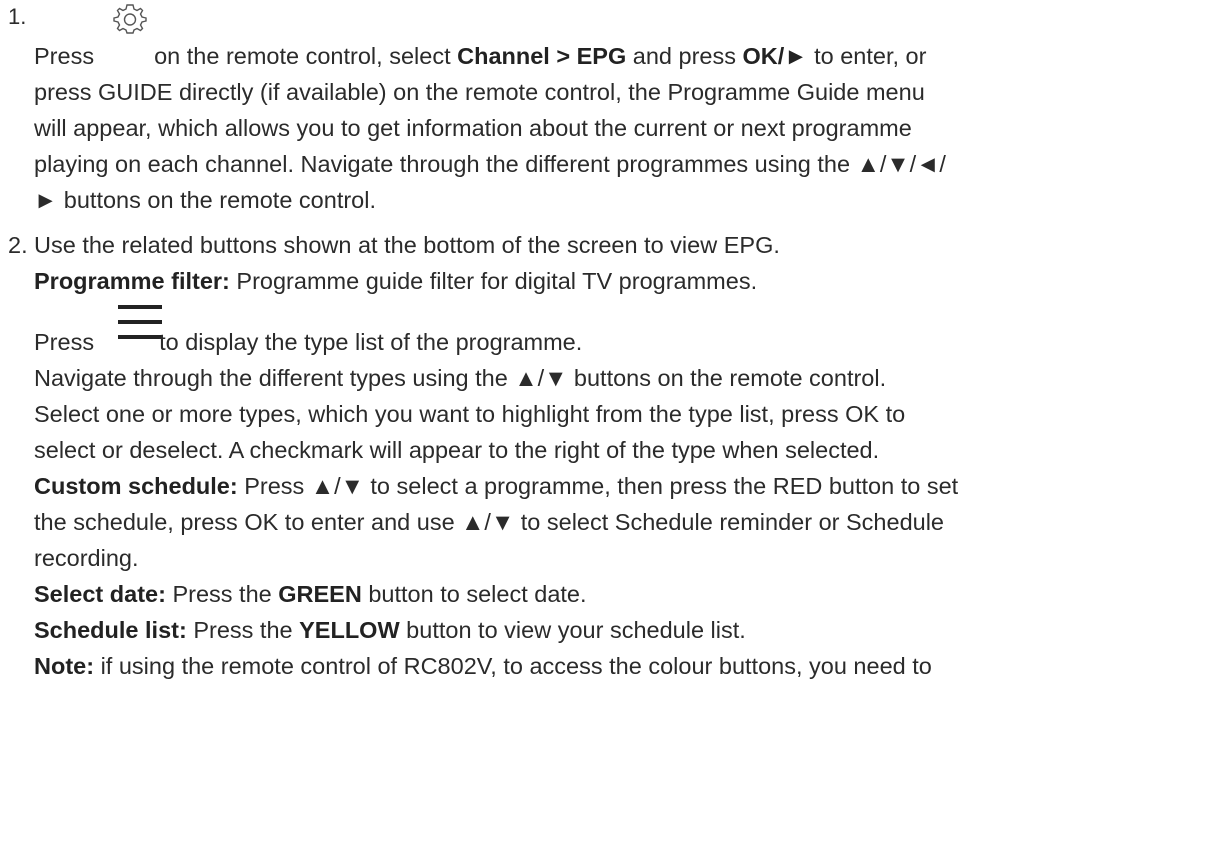 The width and height of the screenshot is (1212, 867). What do you see at coordinates (572, 630) in the screenshot?
I see `text-span: button to view your schedule list.` at bounding box center [572, 630].